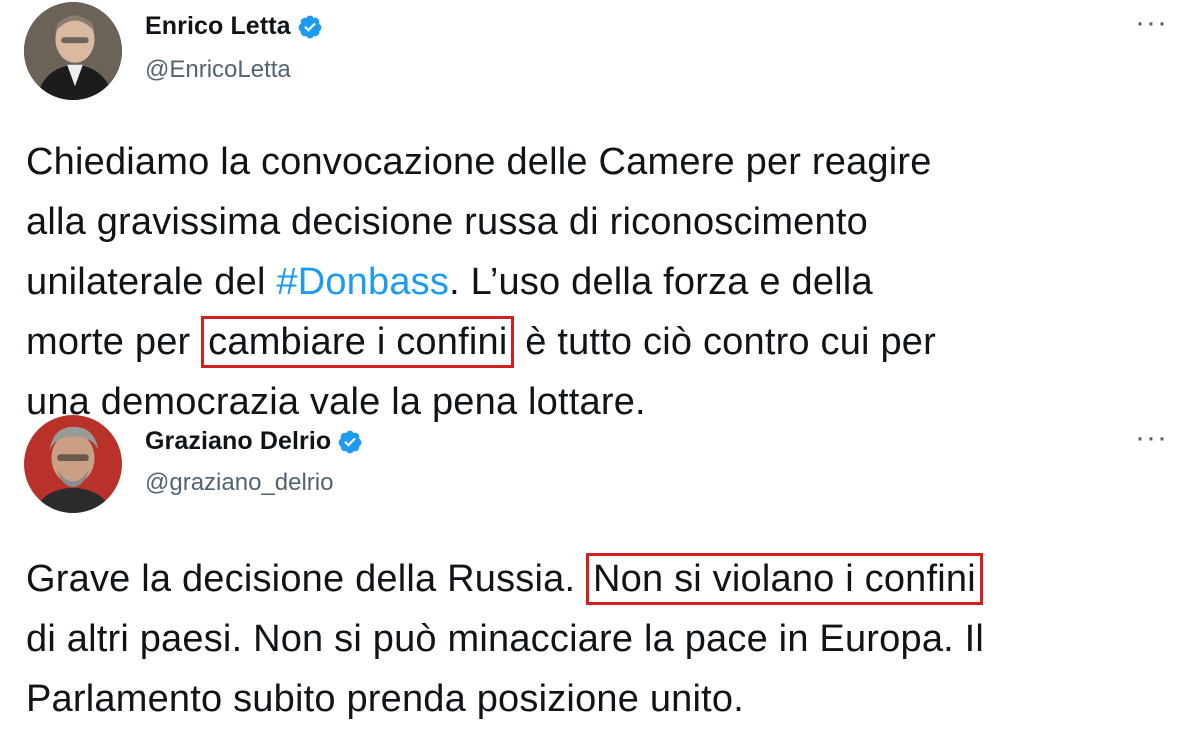 This screenshot has width=1200, height=729. Describe the element at coordinates (218, 70) in the screenshot. I see `author-handle: @EnricoLetta` at that location.